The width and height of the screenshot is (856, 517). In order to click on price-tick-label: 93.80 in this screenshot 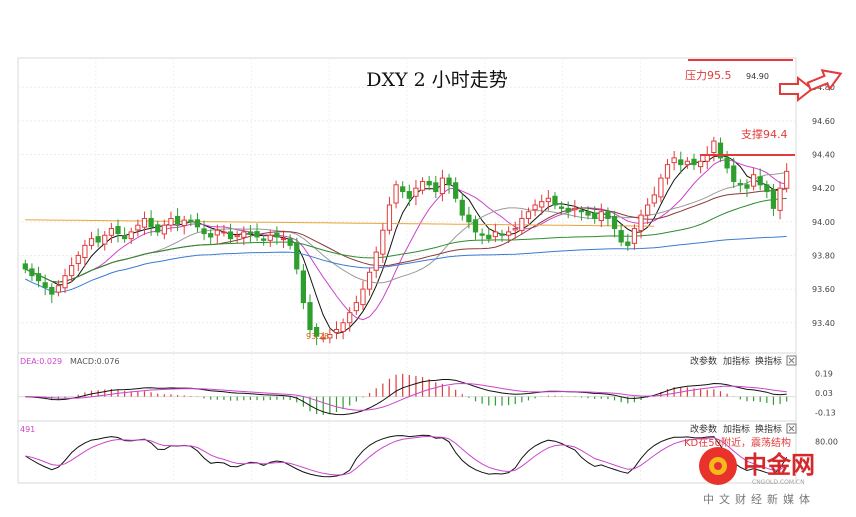, I will do `click(823, 255)`.